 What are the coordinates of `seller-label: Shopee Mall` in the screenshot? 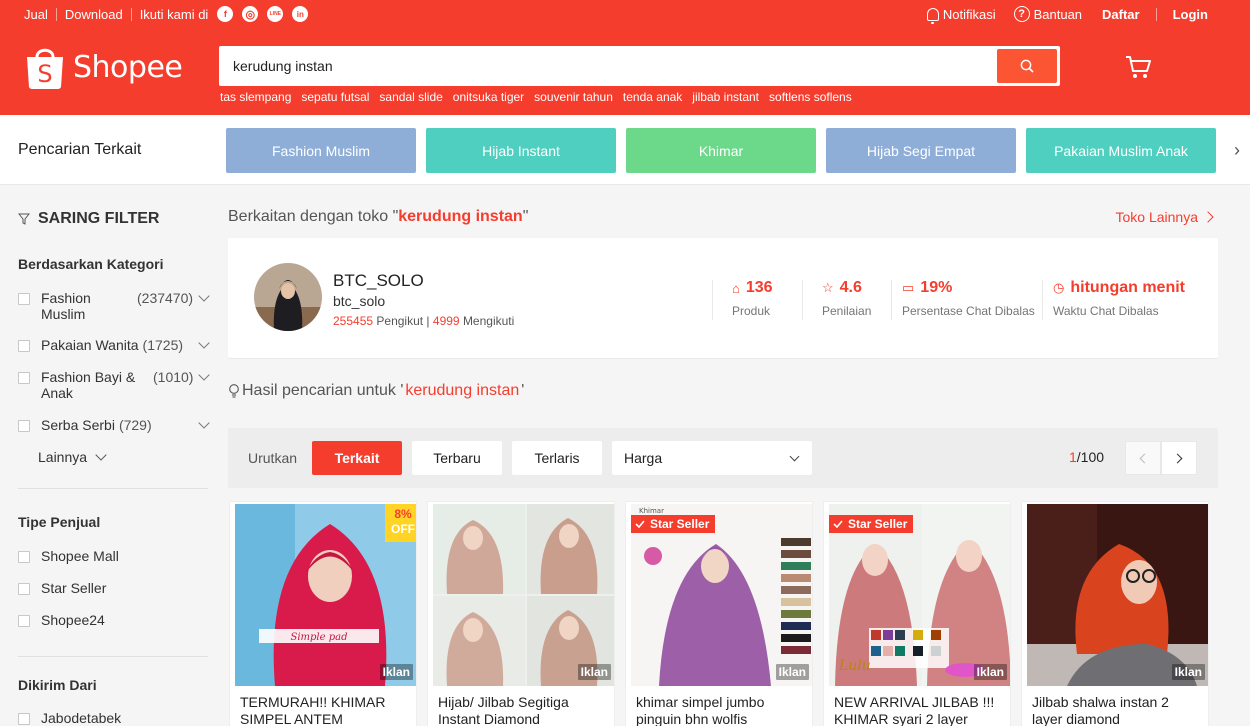 It's located at (80, 556).